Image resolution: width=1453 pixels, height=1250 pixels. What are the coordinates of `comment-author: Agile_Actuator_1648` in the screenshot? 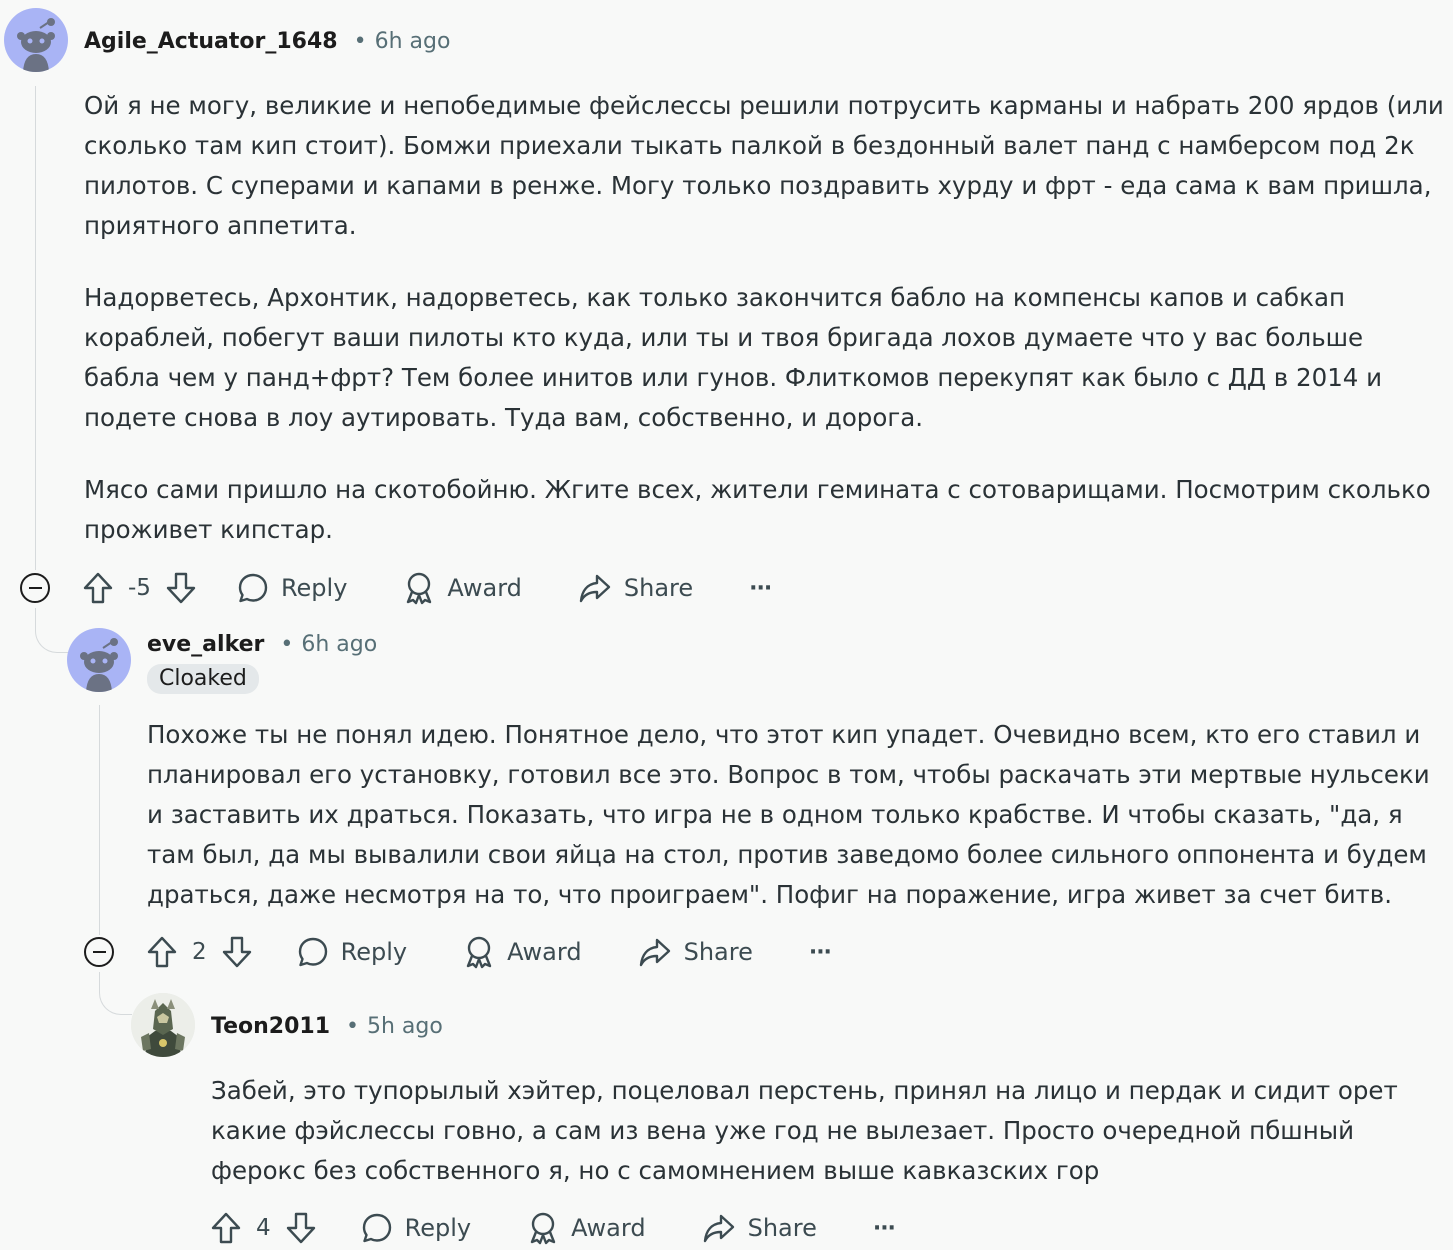 It's located at (211, 41).